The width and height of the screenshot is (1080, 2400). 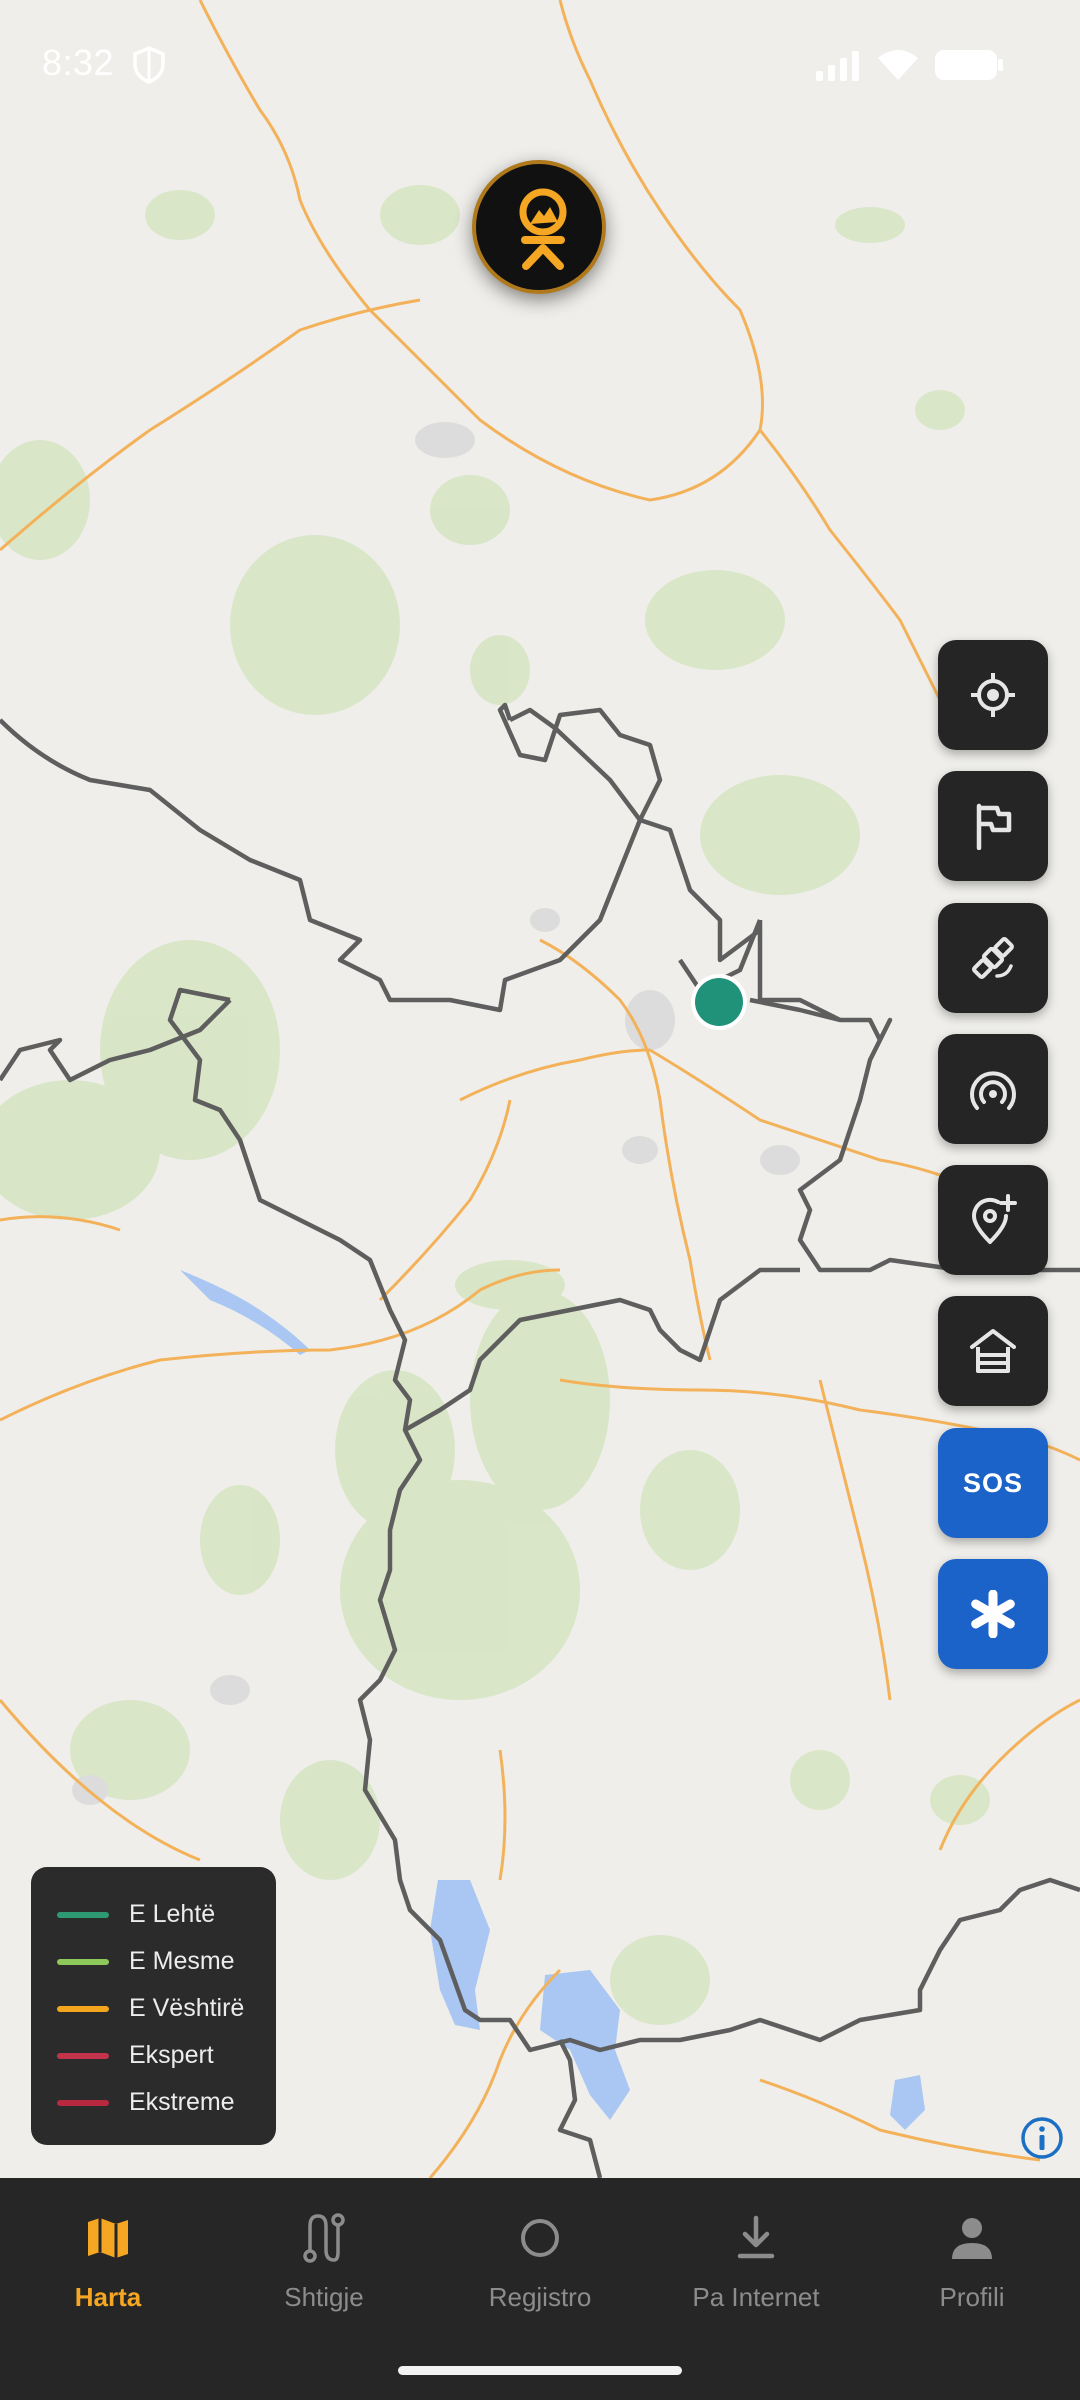 What do you see at coordinates (108, 2238) in the screenshot?
I see `map-icon` at bounding box center [108, 2238].